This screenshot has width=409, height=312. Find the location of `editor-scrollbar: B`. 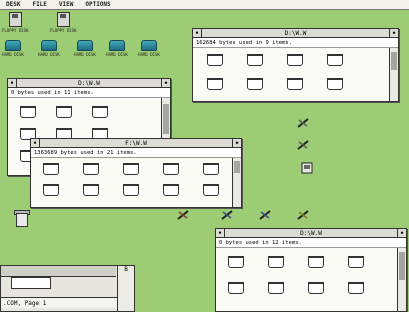

editor-scrollbar: B is located at coordinates (125, 288).